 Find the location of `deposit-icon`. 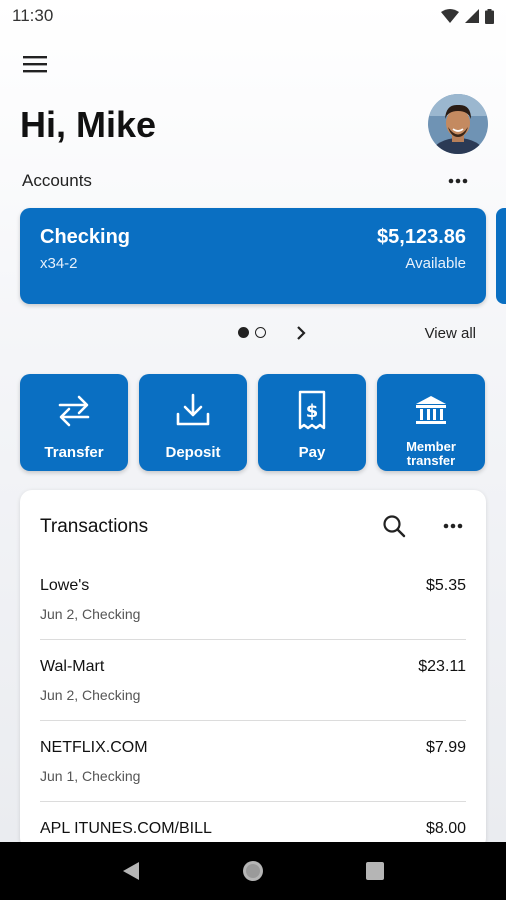

deposit-icon is located at coordinates (193, 409).